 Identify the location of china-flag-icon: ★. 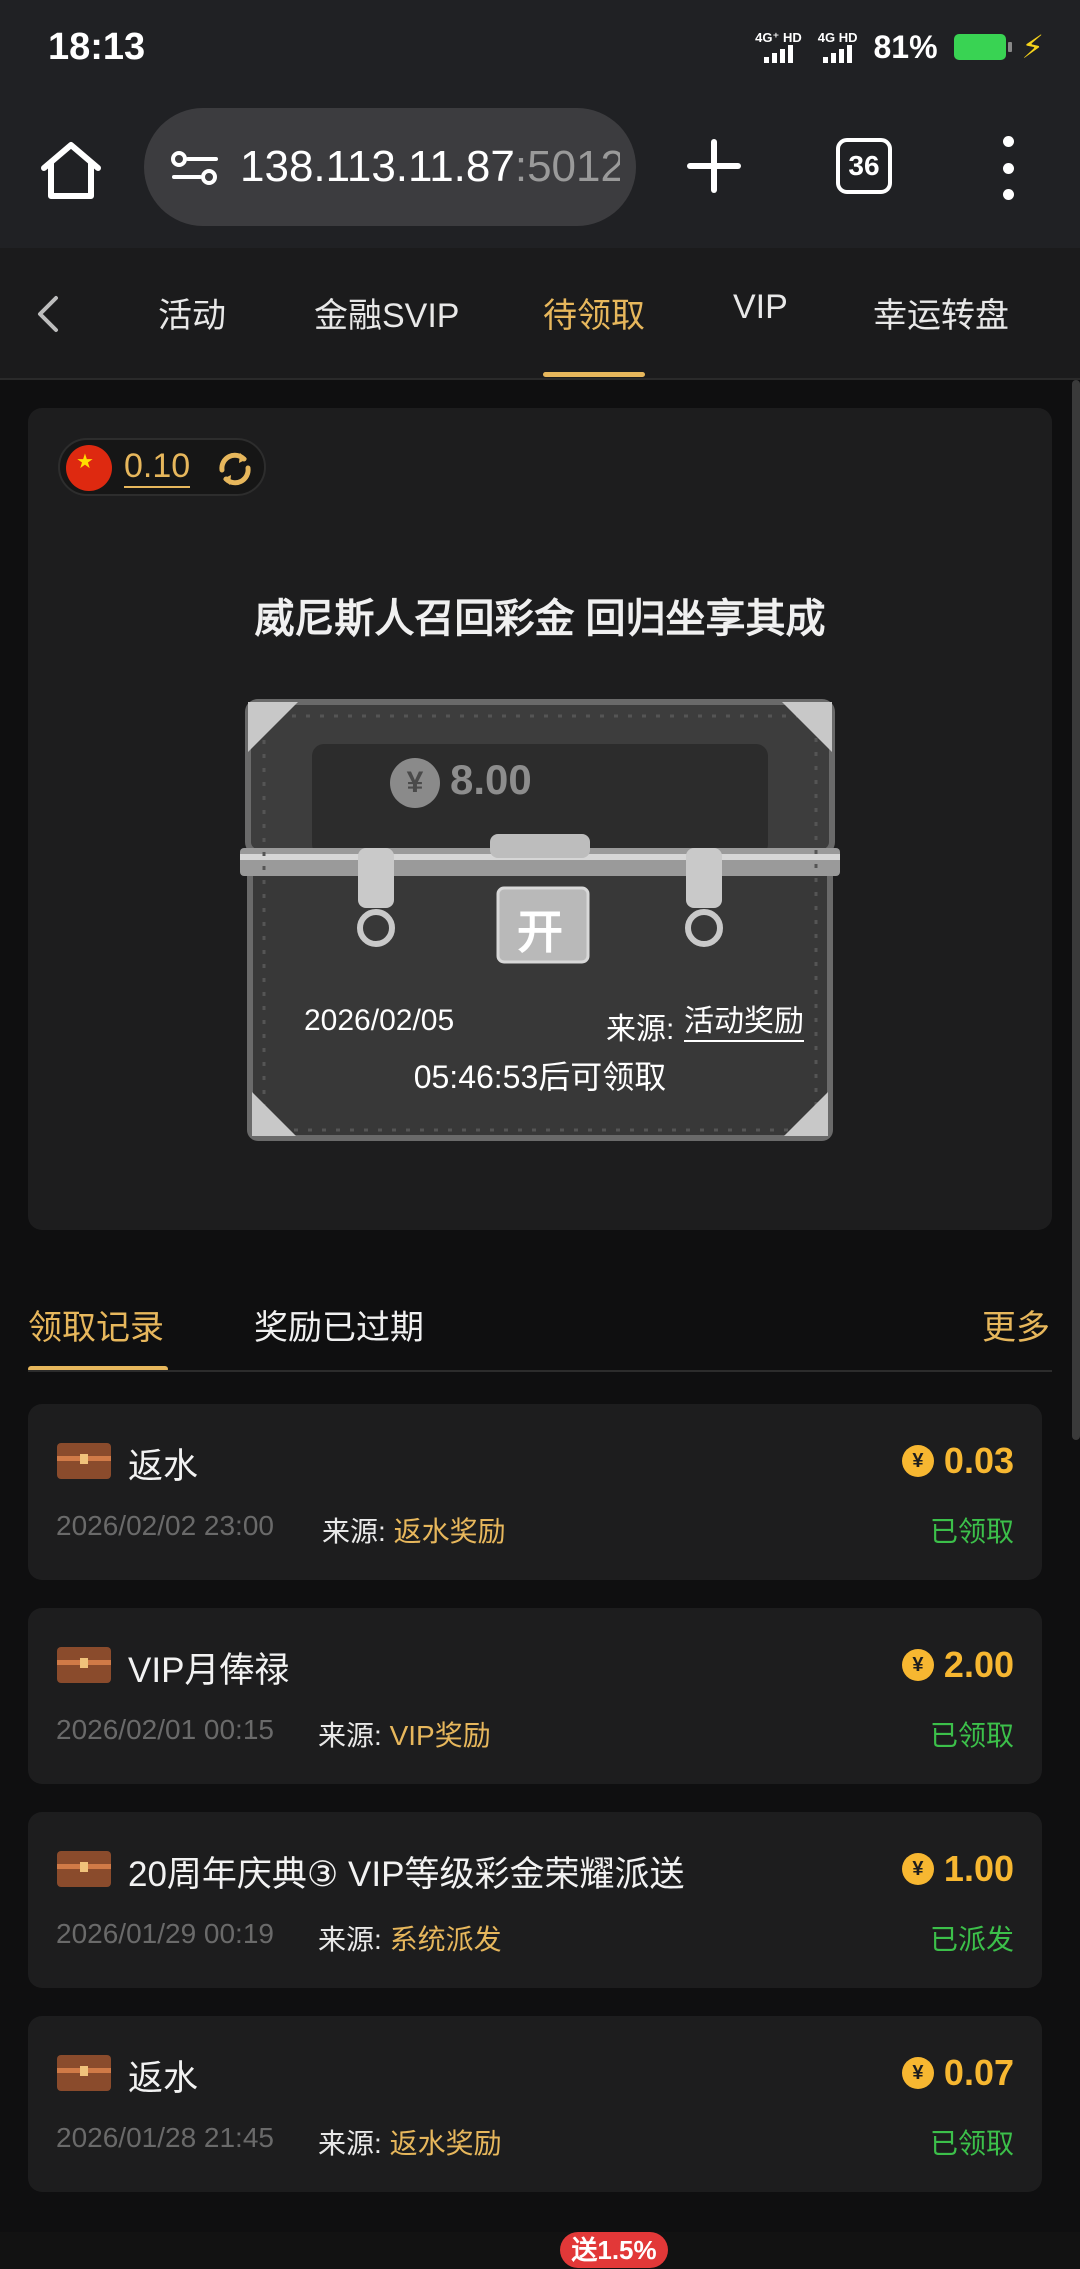
(89, 468).